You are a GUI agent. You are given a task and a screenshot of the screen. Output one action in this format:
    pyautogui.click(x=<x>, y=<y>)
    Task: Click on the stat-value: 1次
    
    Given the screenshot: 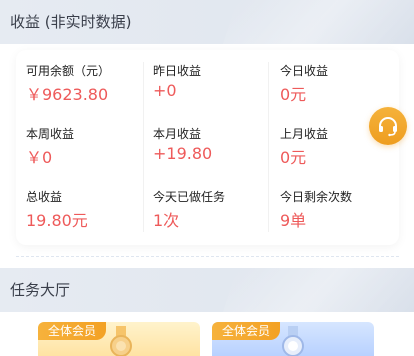 What is the action you would take?
    pyautogui.click(x=166, y=220)
    